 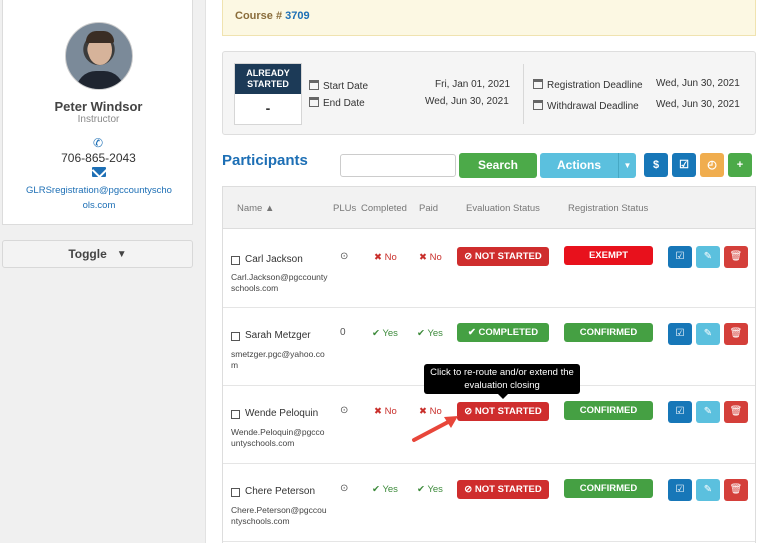 What do you see at coordinates (274, 259) in the screenshot?
I see `participant-name: Carl Jackson` at bounding box center [274, 259].